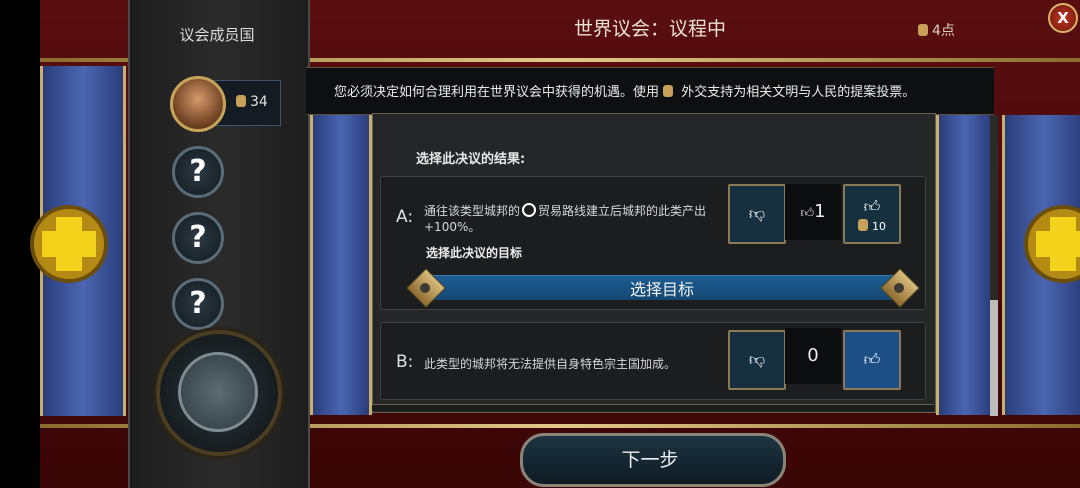 This screenshot has width=1080, height=488. Describe the element at coordinates (820, 211) in the screenshot. I see `option-a-count-value: 1` at that location.